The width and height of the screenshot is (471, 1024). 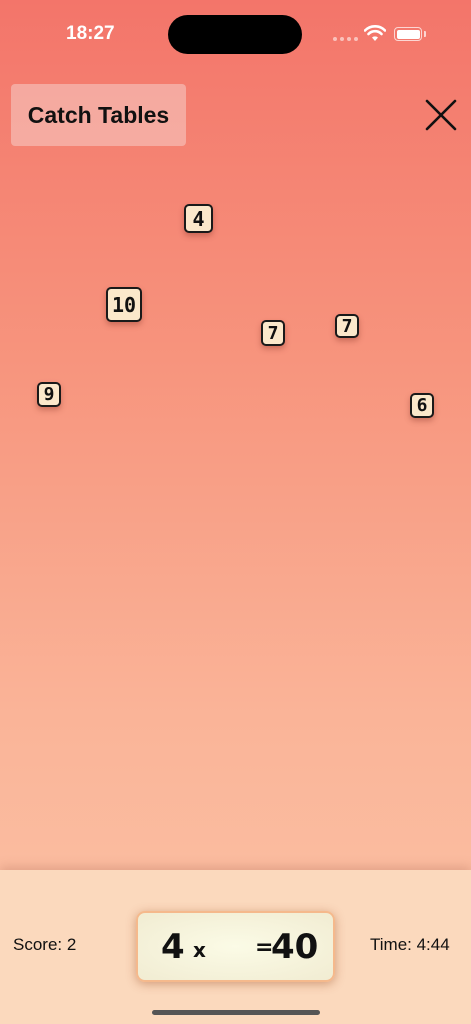 What do you see at coordinates (45, 944) in the screenshot?
I see `score-label: Score: 2` at bounding box center [45, 944].